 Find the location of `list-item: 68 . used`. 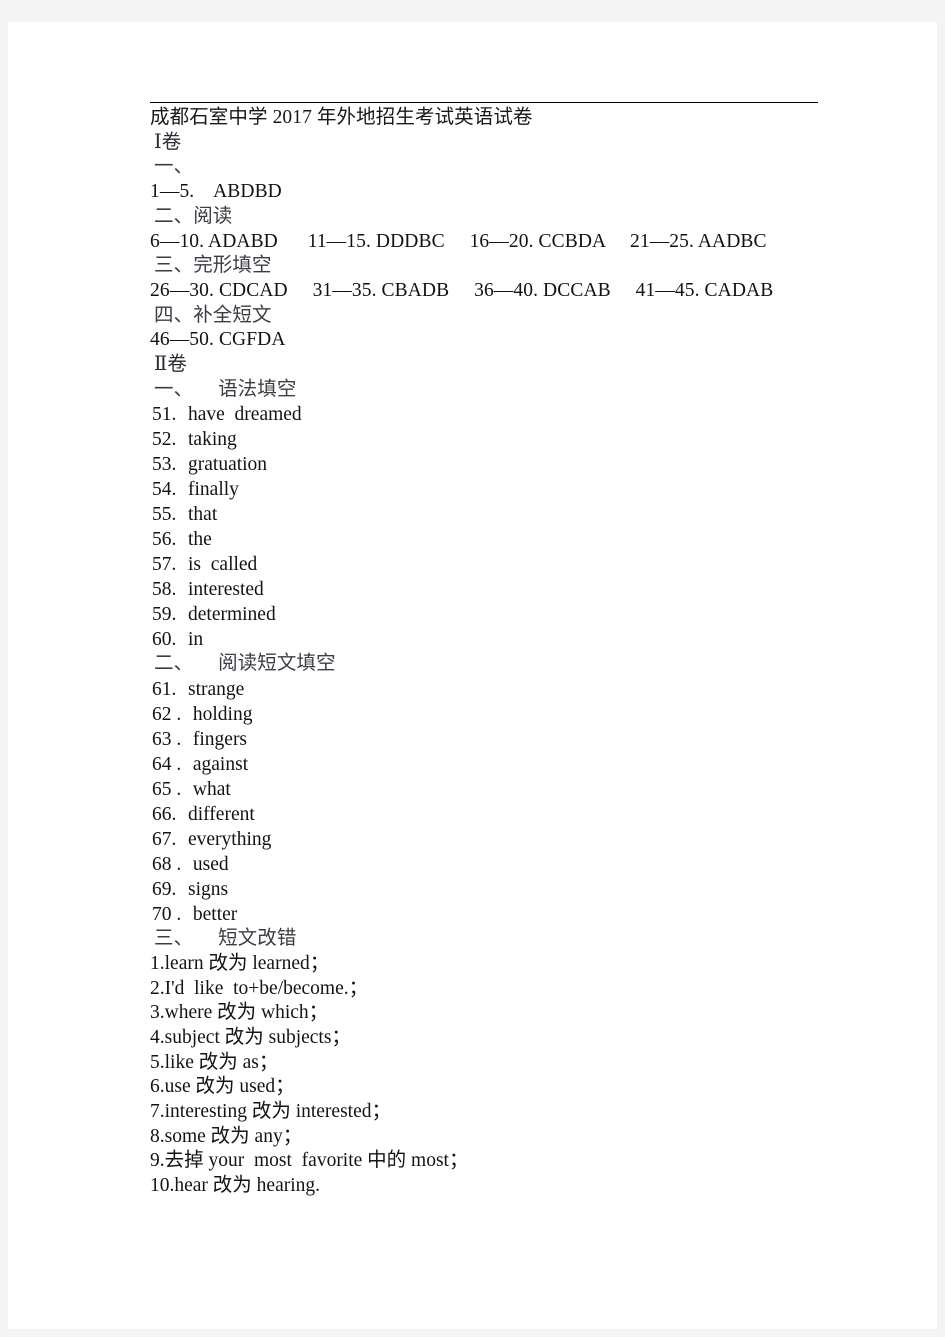

list-item: 68 . used is located at coordinates (500, 864).